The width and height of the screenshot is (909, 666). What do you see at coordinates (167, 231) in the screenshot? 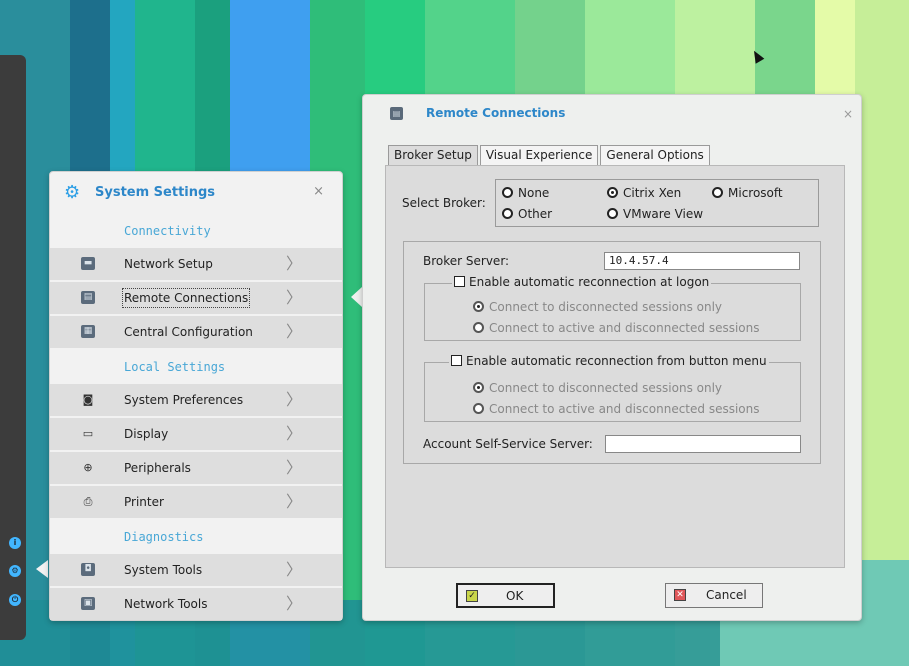
I see `section-heading-connectivity: Connectivity` at bounding box center [167, 231].